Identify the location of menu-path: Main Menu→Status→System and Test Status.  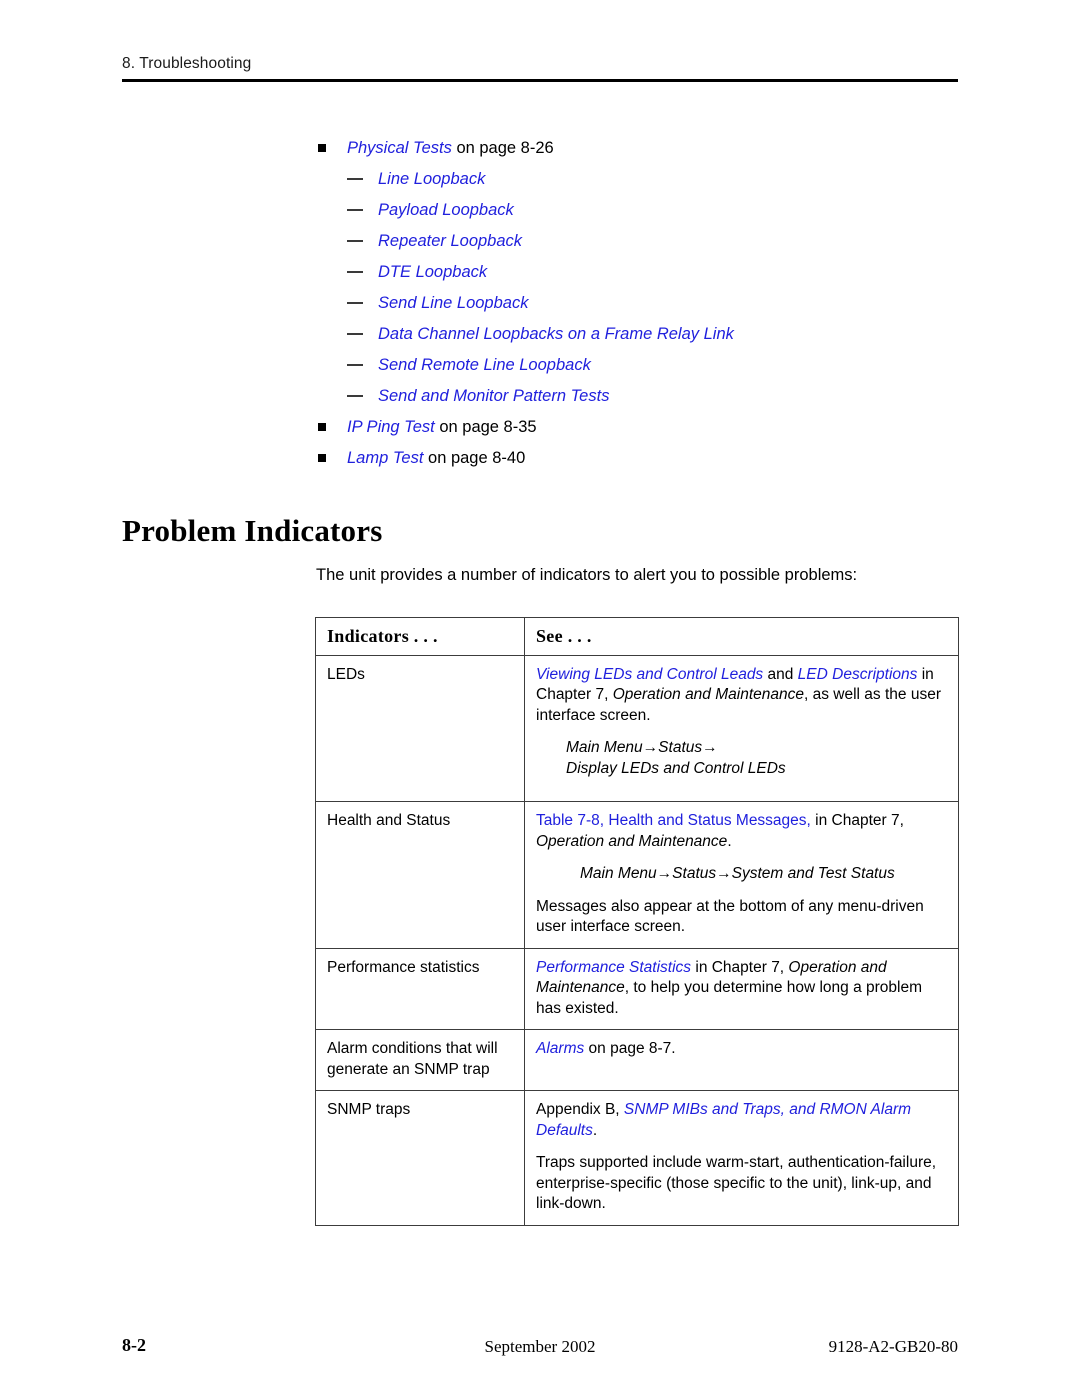
(741, 874).